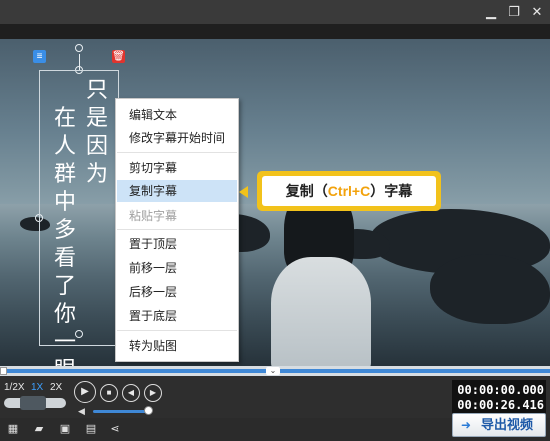  Describe the element at coordinates (121, 411) in the screenshot. I see `volume-slider` at that location.